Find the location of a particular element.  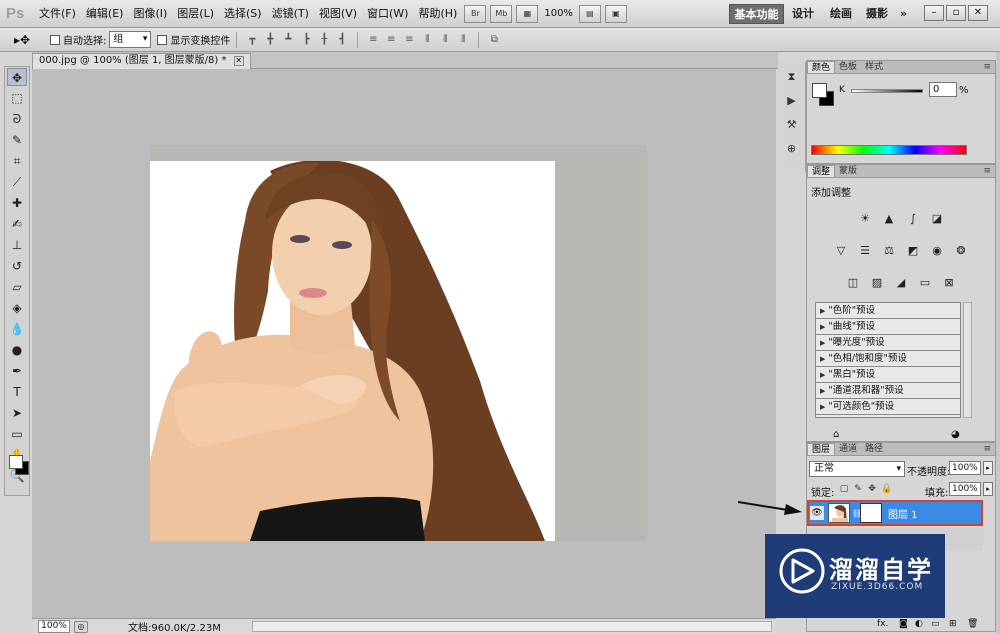

selective-color-icon: ⊠ is located at coordinates (949, 283).